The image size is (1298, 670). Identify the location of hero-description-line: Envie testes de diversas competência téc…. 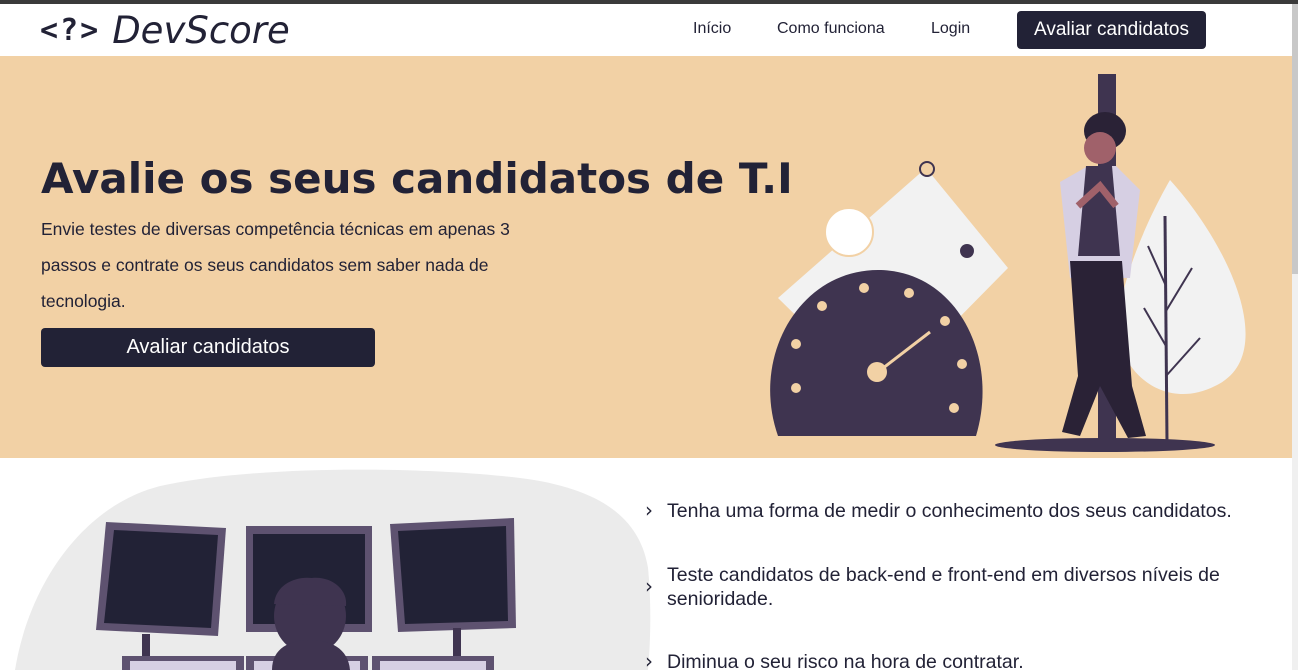
(275, 229).